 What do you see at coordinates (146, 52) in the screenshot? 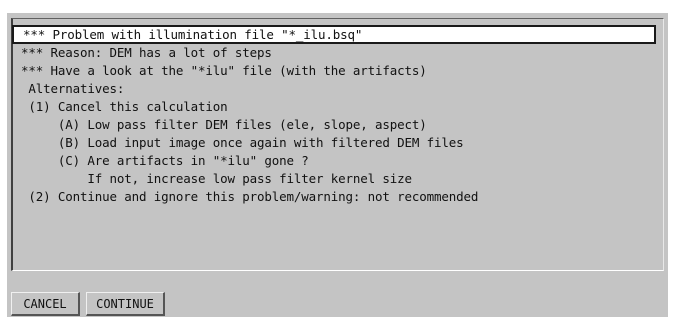
I see `message-line-reason: *** Reason: DEM has a lot of steps` at bounding box center [146, 52].